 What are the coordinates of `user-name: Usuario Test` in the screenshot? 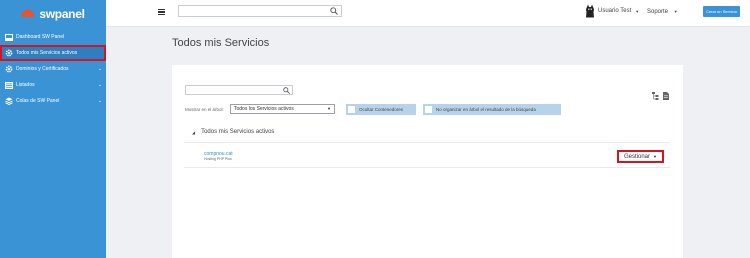 It's located at (614, 11).